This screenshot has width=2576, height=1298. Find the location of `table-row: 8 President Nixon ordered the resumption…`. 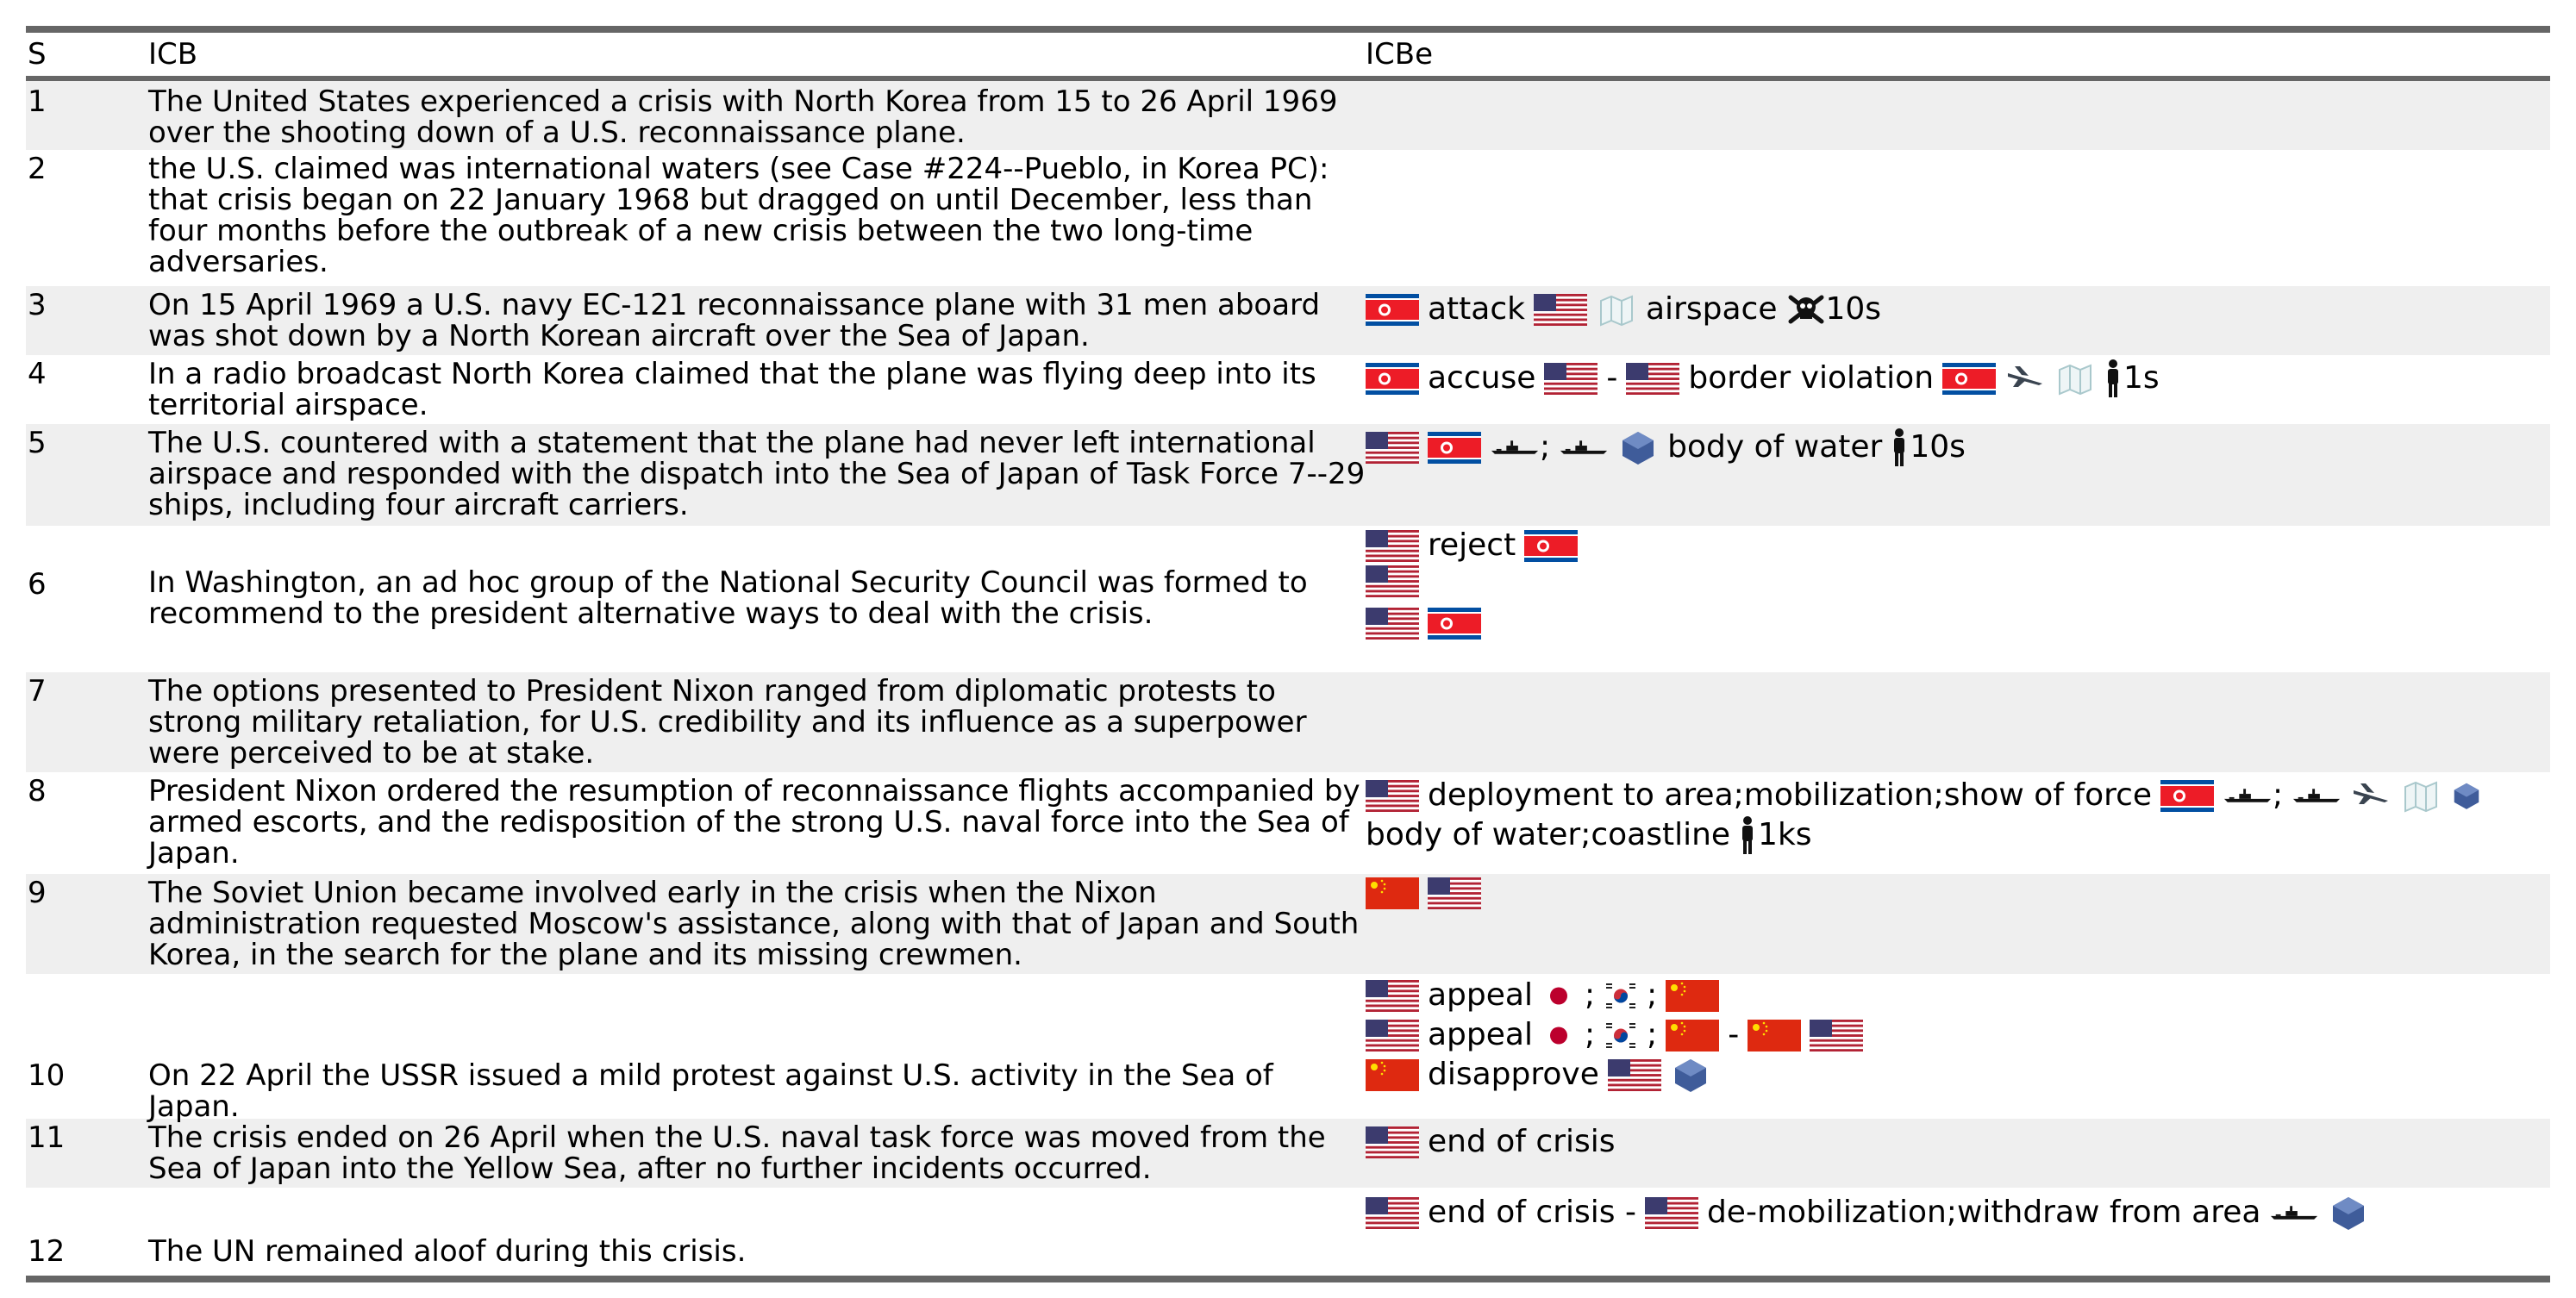

table-row: 8 President Nixon ordered the resumption… is located at coordinates (1288, 823).